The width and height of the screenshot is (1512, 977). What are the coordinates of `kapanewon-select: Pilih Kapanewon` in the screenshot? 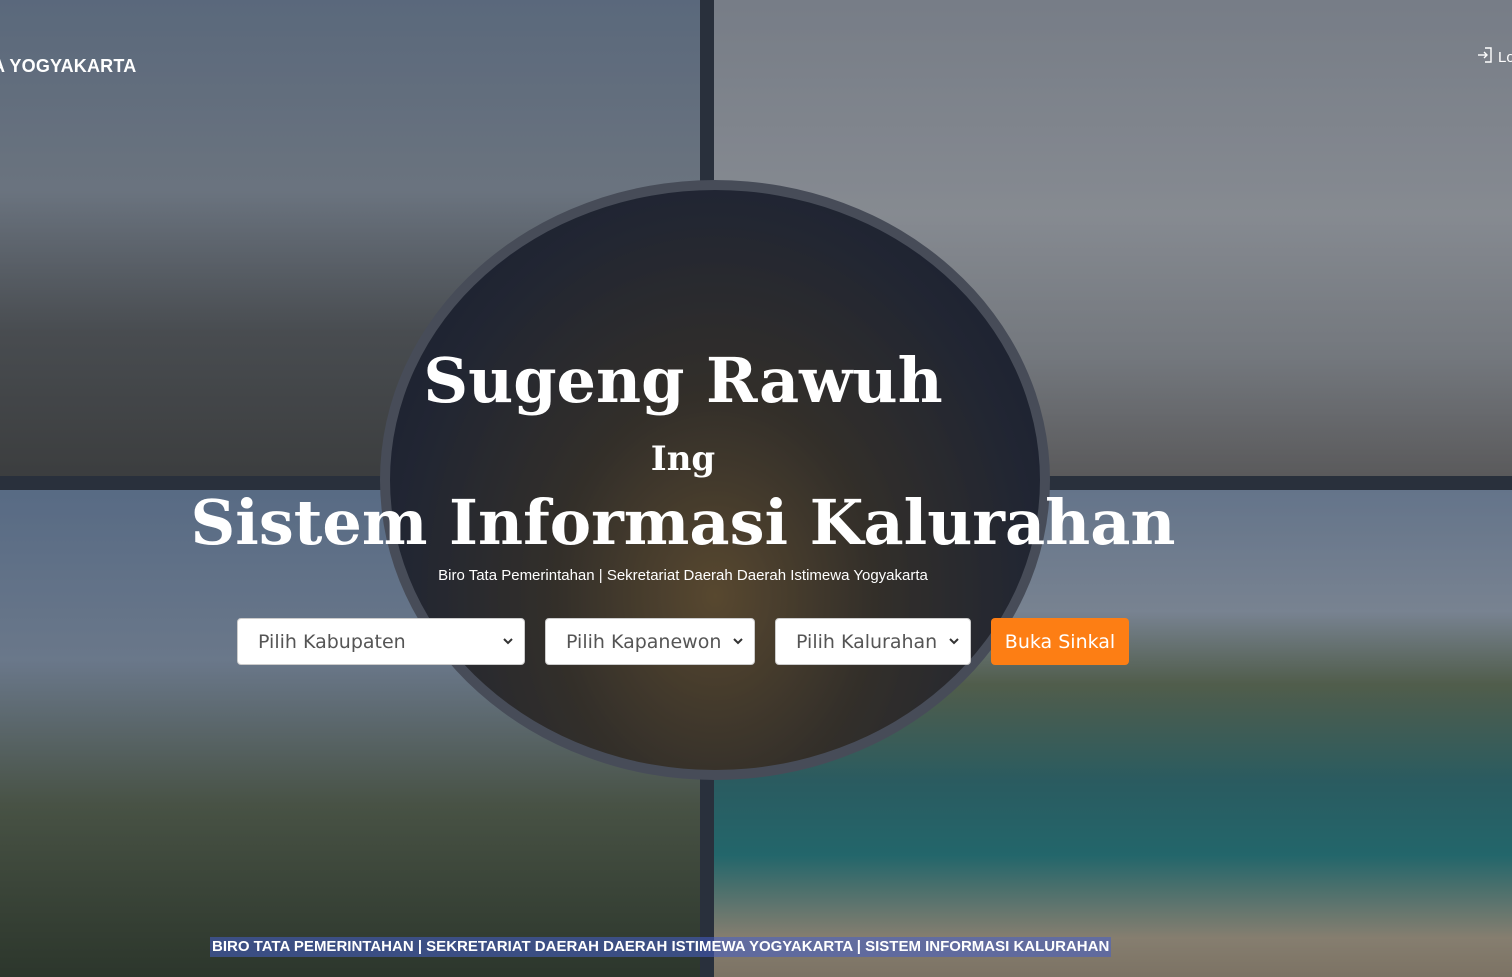 It's located at (650, 641).